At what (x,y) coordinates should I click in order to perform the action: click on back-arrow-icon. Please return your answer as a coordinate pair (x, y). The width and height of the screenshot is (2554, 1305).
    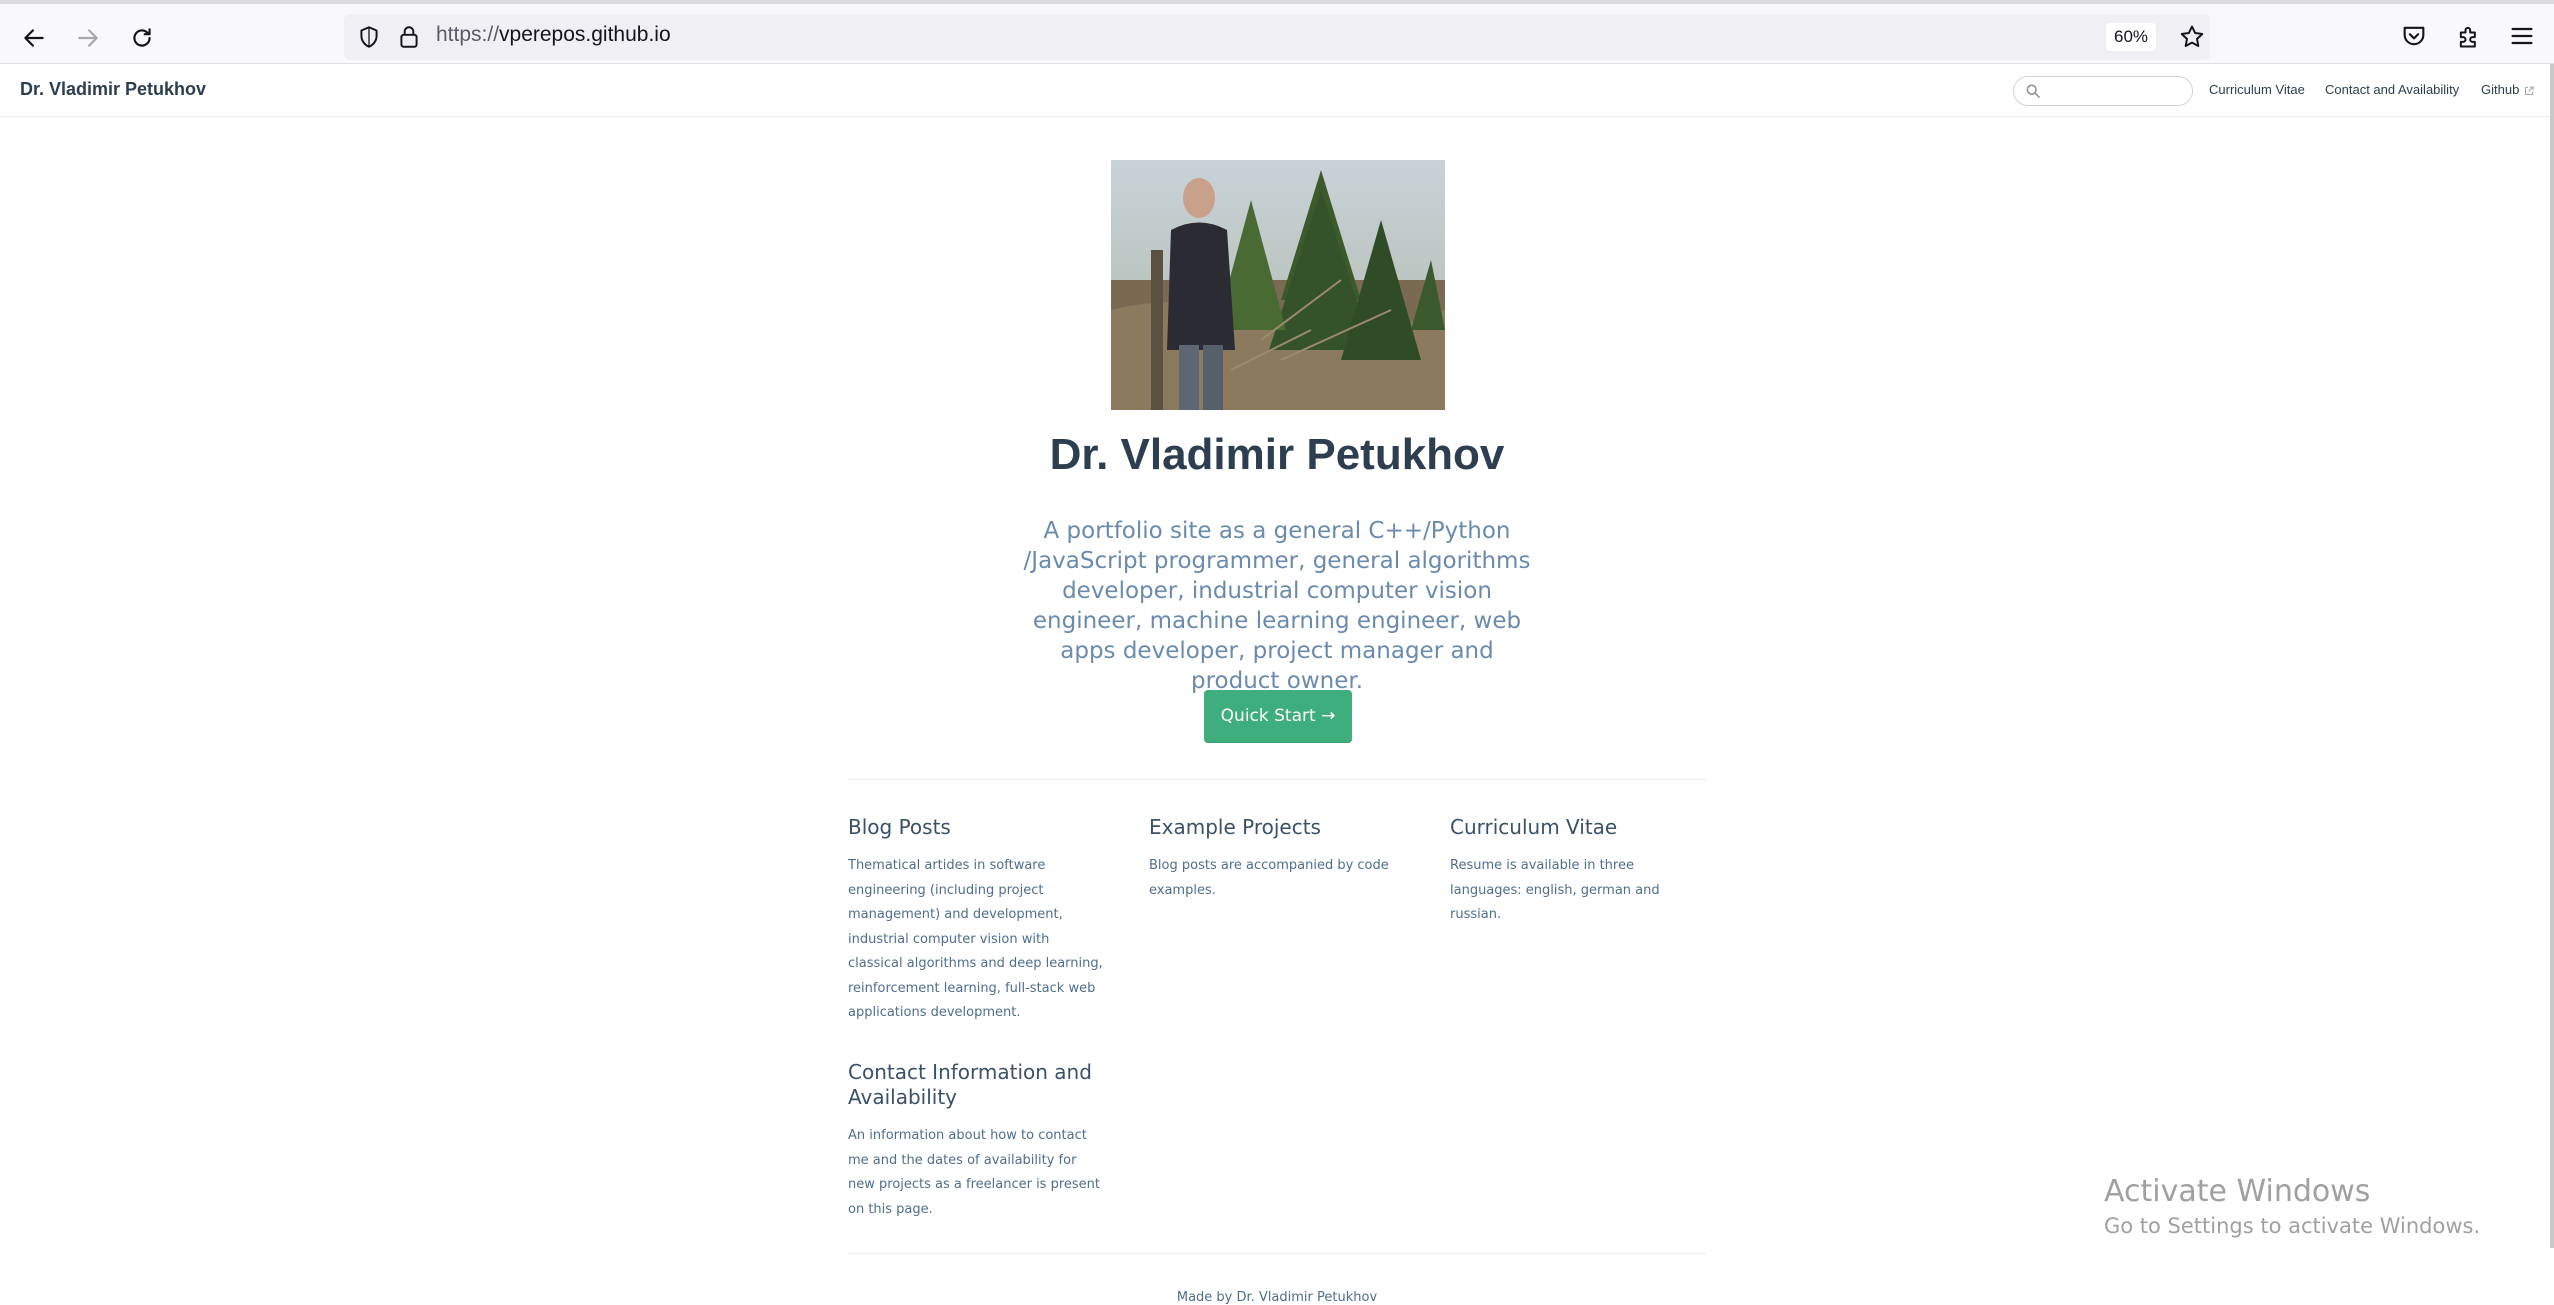
    Looking at the image, I should click on (34, 38).